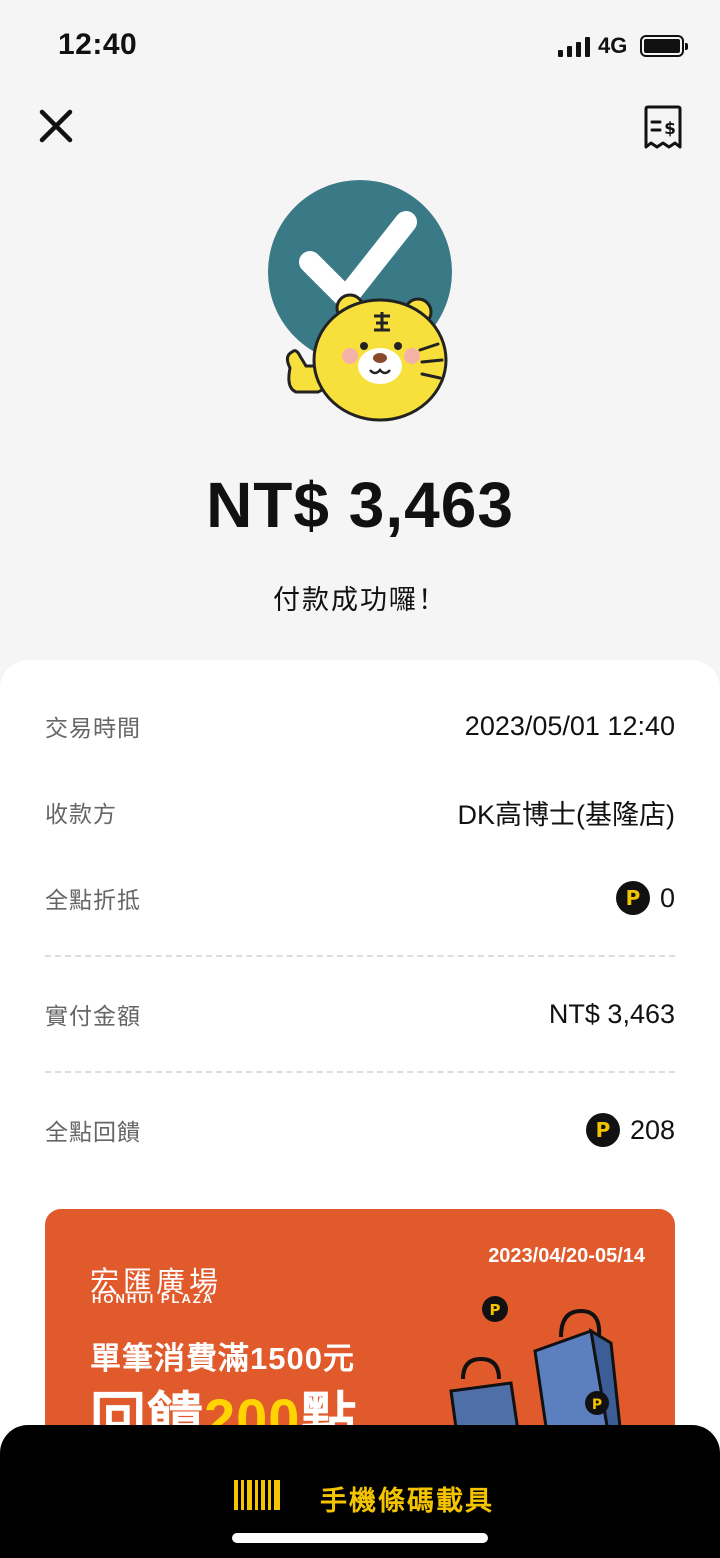 The height and width of the screenshot is (1558, 720). What do you see at coordinates (360, 726) in the screenshot?
I see `row-transaction-time: 交易時間 2023/05/01 12:40` at bounding box center [360, 726].